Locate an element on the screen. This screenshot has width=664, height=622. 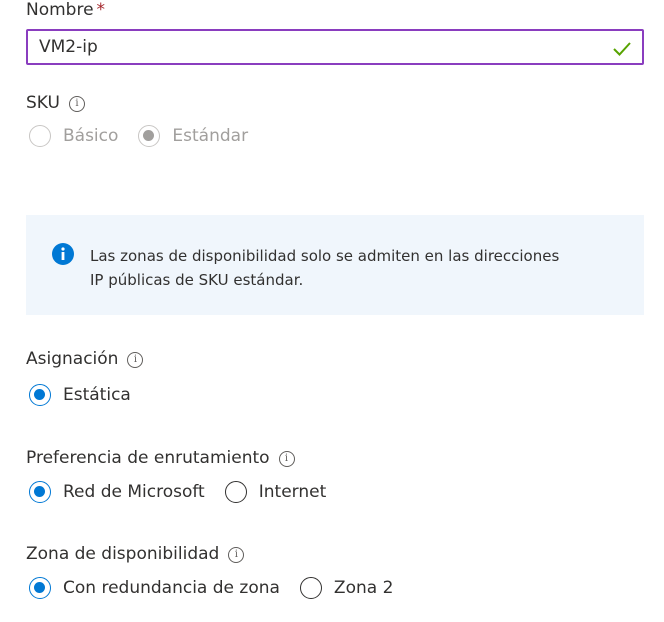
name-input is located at coordinates (319, 47).